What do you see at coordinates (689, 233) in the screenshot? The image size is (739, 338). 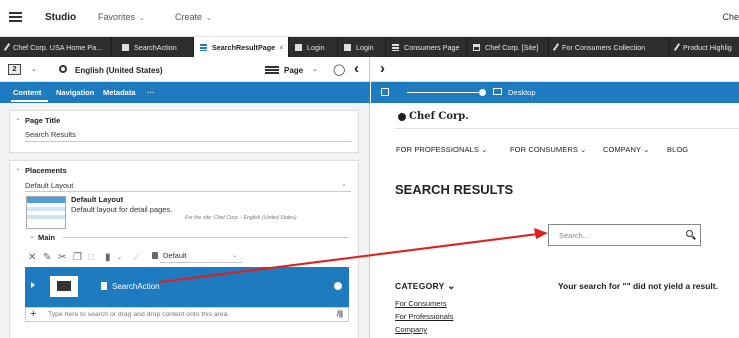 I see `search-icon` at bounding box center [689, 233].